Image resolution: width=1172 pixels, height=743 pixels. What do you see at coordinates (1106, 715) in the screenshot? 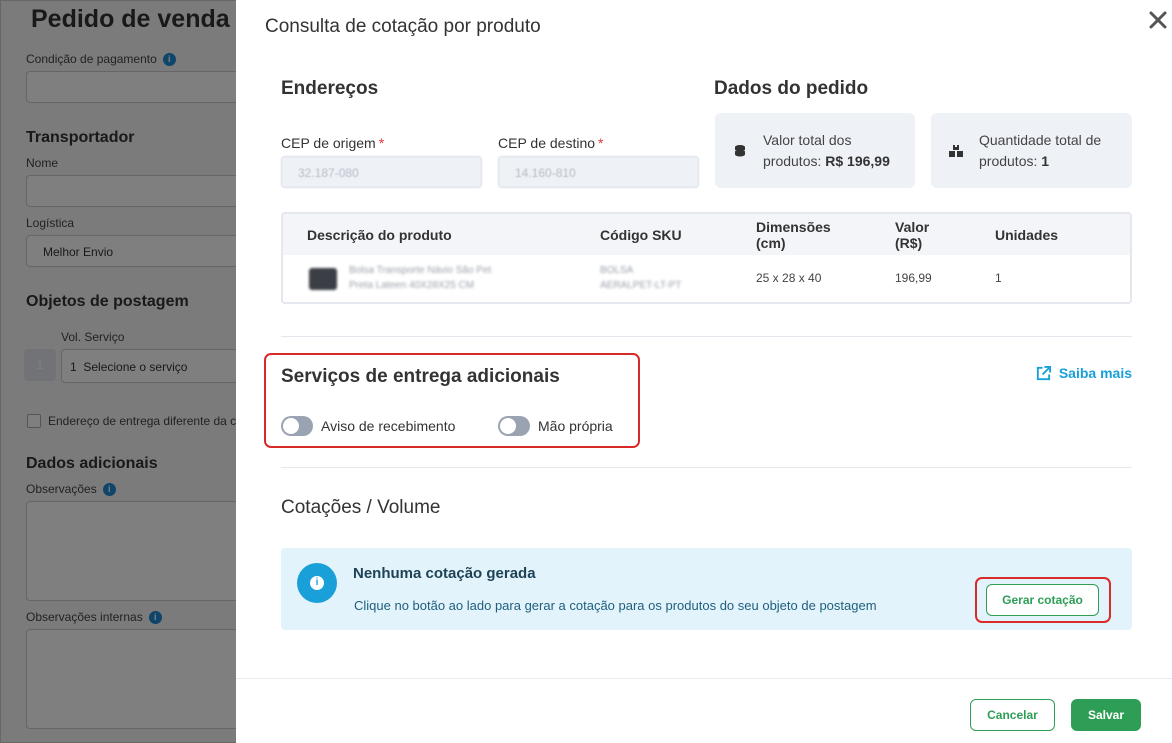
I see `save-button: Salvar` at bounding box center [1106, 715].